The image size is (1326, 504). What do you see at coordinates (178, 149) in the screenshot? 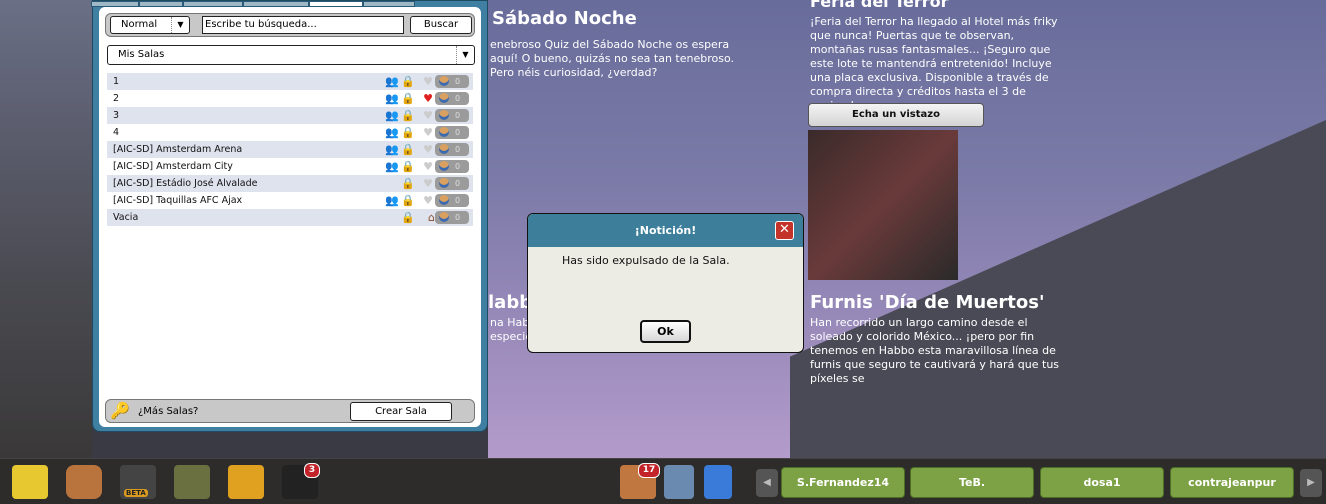
I see `room-name: [AIC-SD] Amsterdam Arena` at bounding box center [178, 149].